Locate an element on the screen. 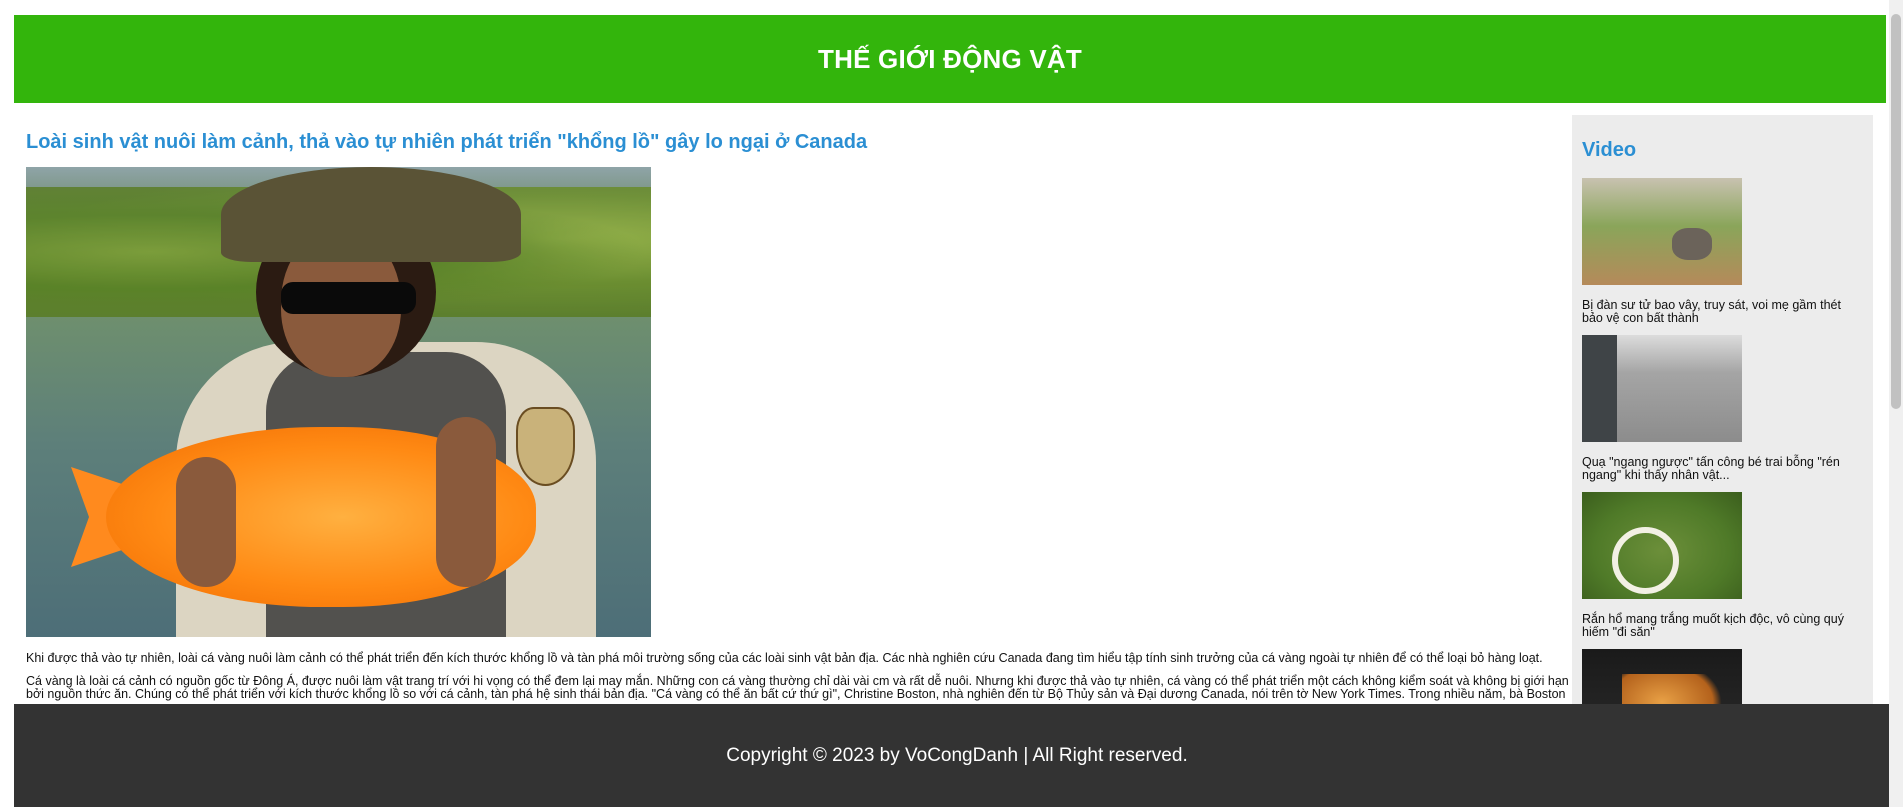 This screenshot has width=1903, height=807. site-title: THẾ GIỚI ĐỘNG VẬT is located at coordinates (950, 58).